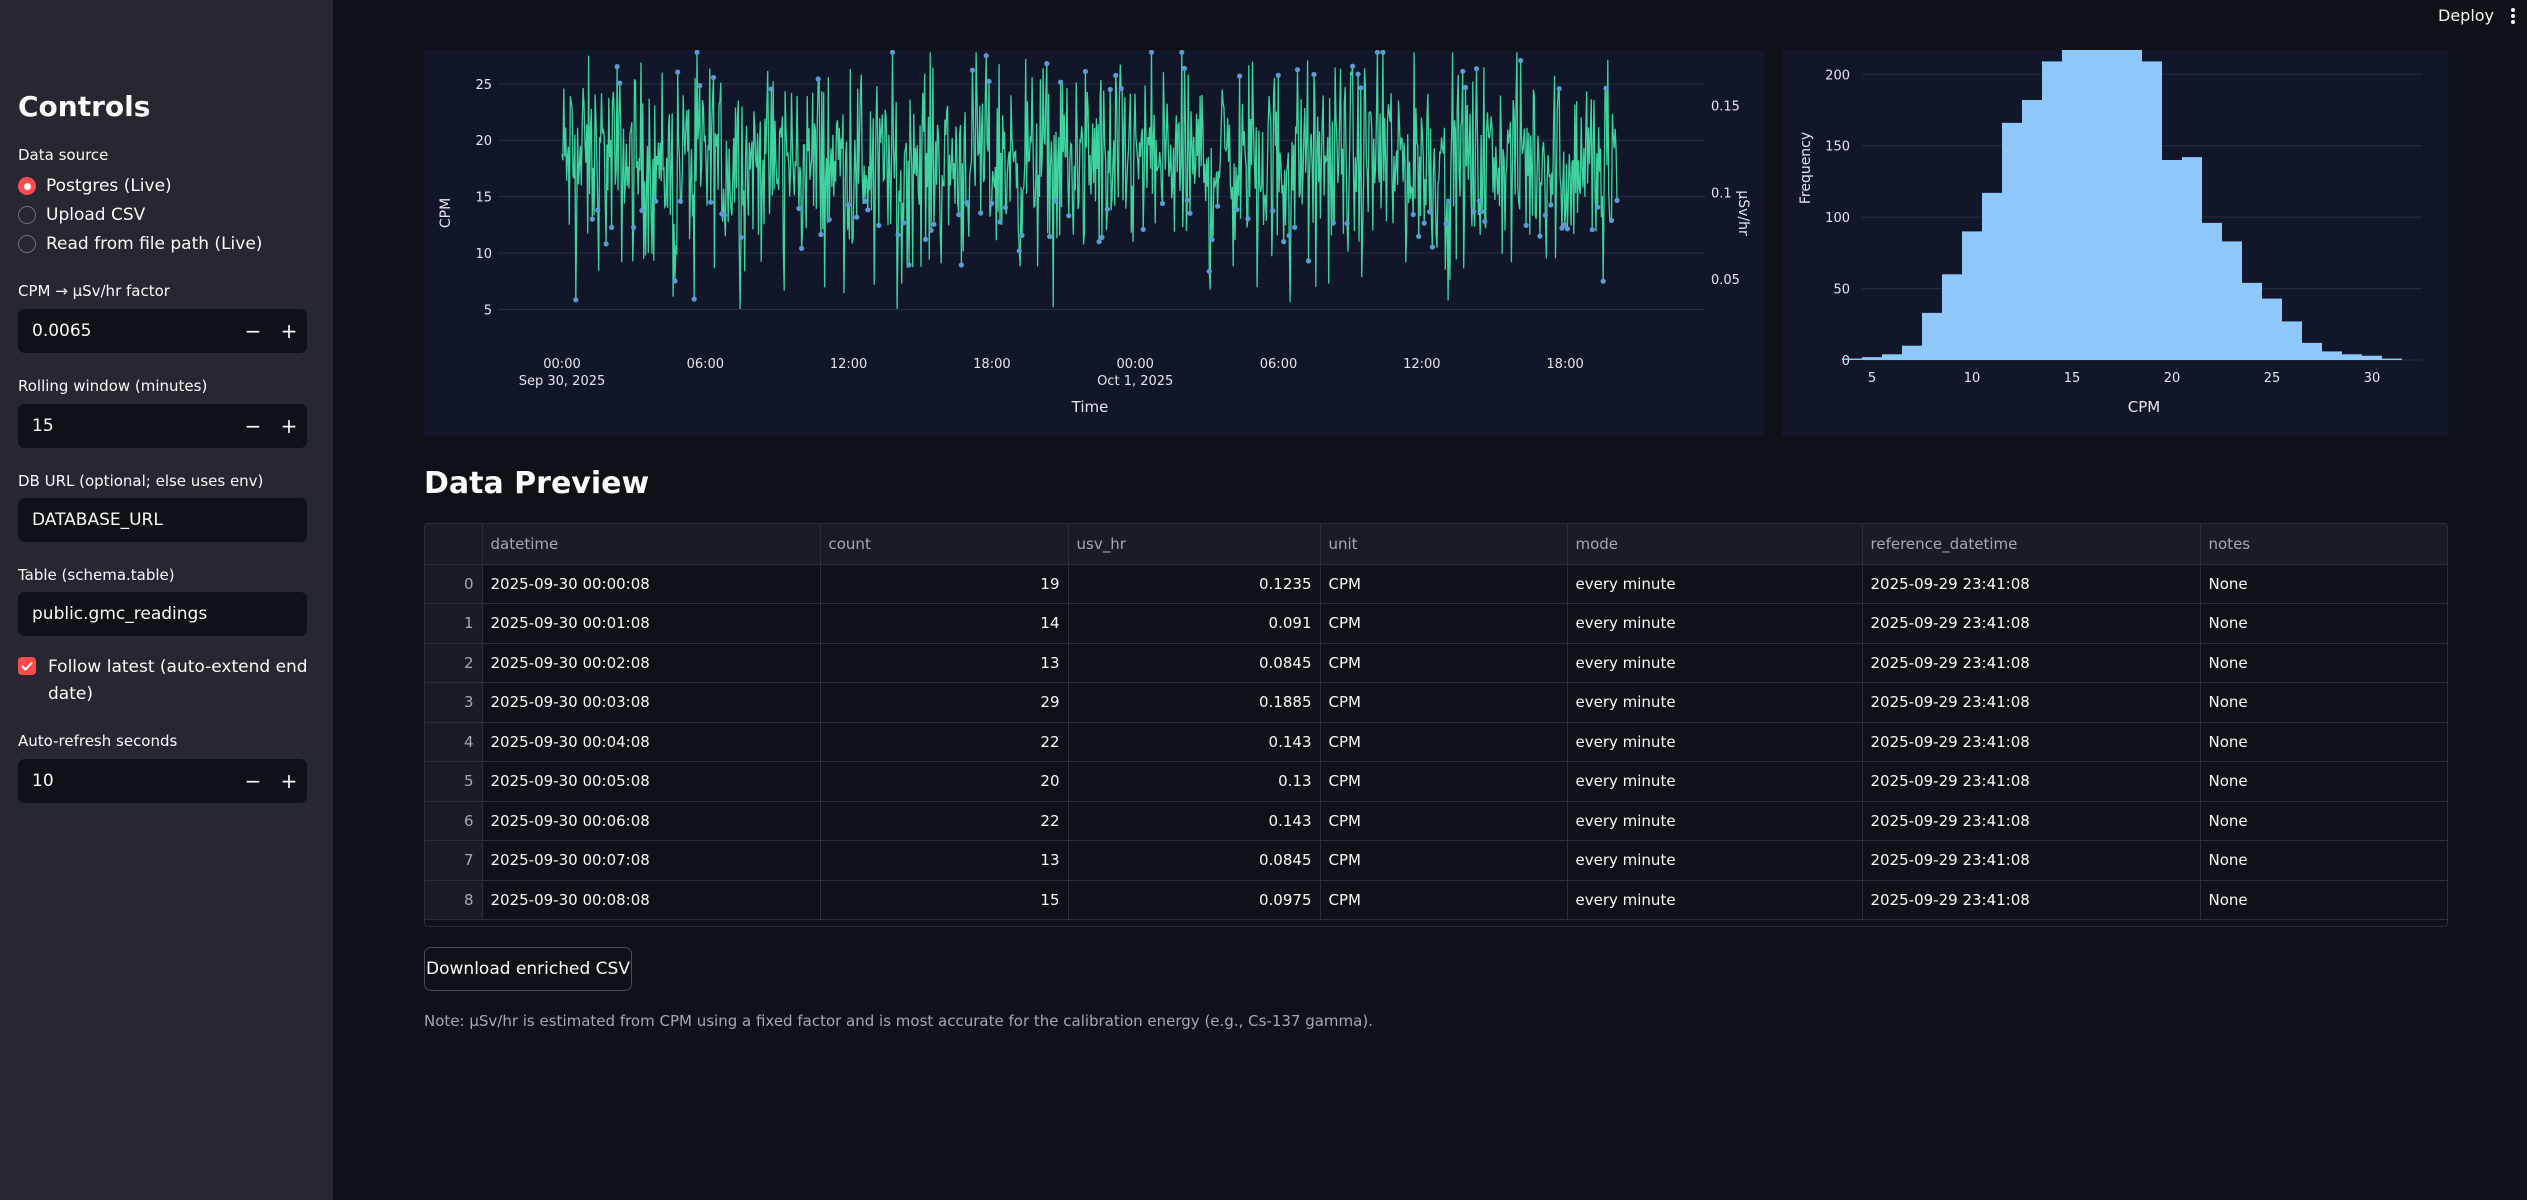  Describe the element at coordinates (651, 544) in the screenshot. I see `column-header: datetime` at that location.